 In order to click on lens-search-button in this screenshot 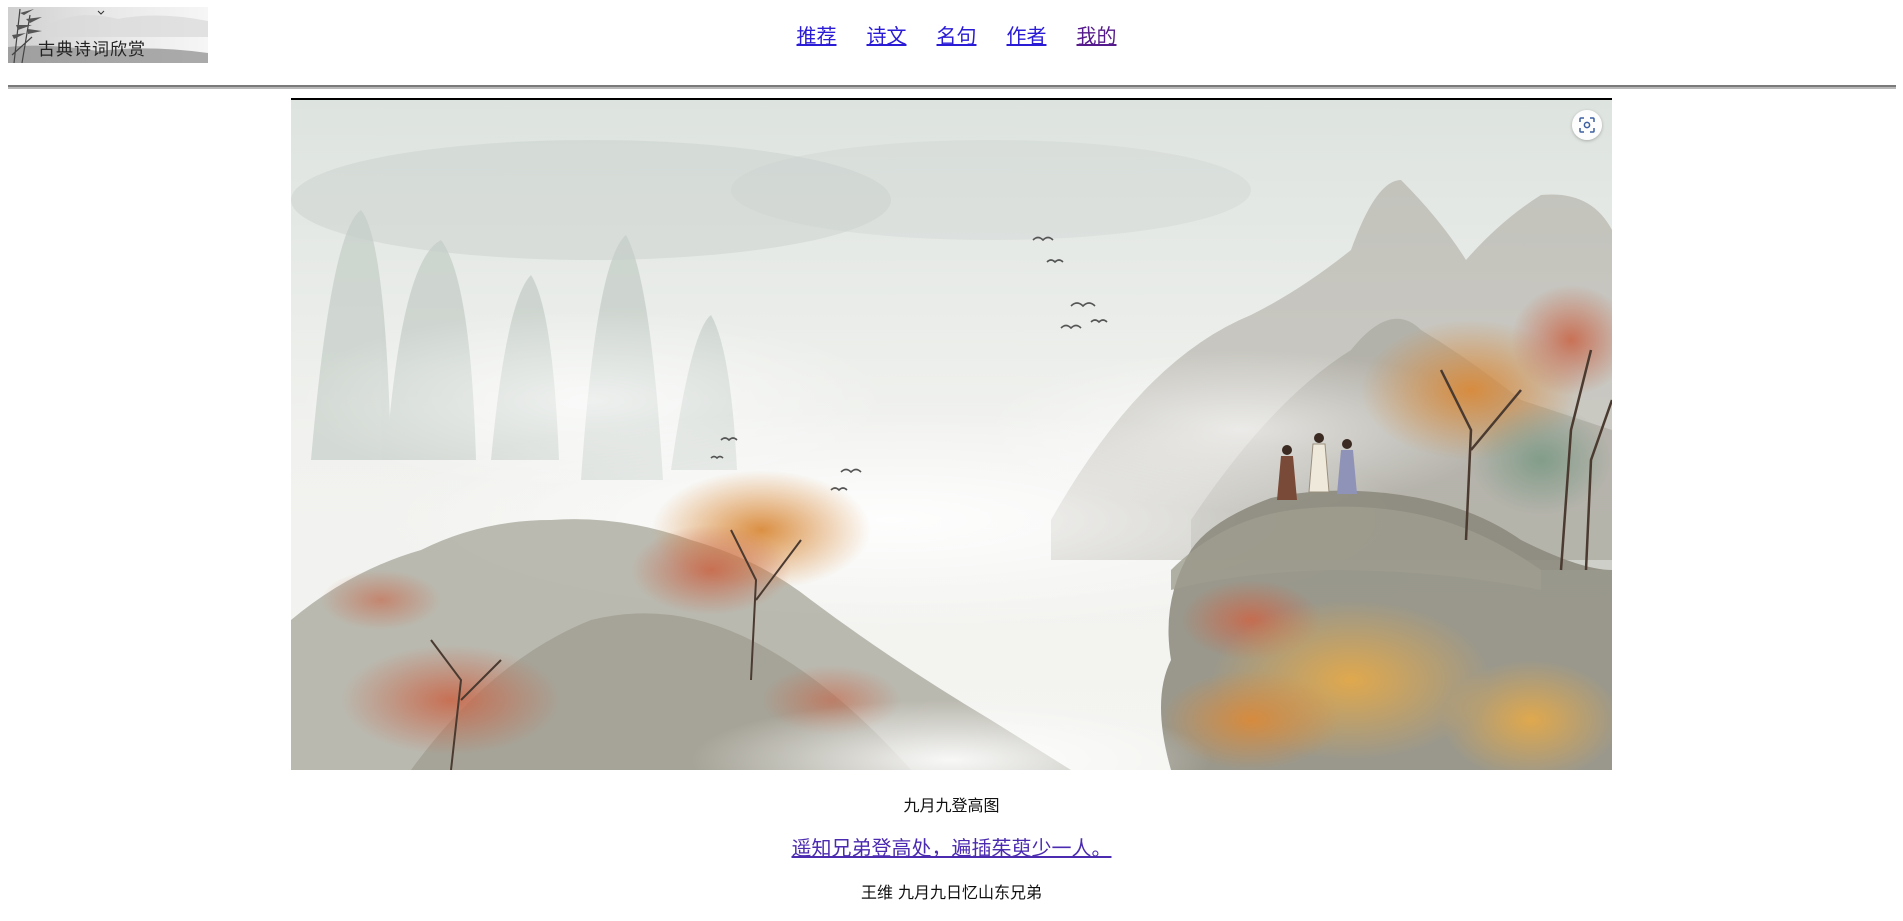, I will do `click(1587, 125)`.